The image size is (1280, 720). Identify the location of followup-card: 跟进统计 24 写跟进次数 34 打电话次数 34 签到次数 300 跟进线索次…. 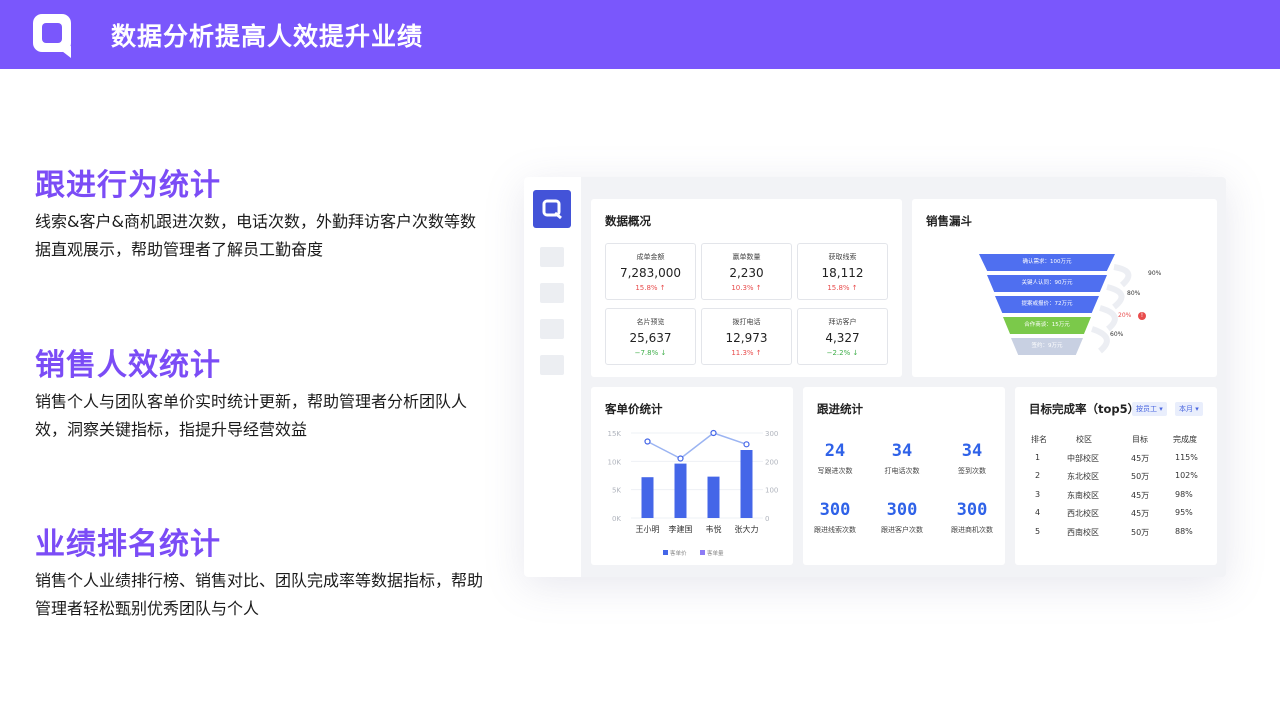
(904, 476).